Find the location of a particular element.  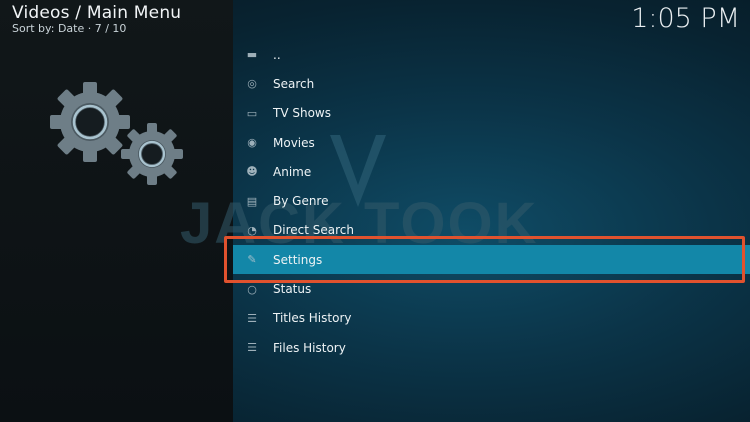

menu-item-label: Files History is located at coordinates (309, 347).